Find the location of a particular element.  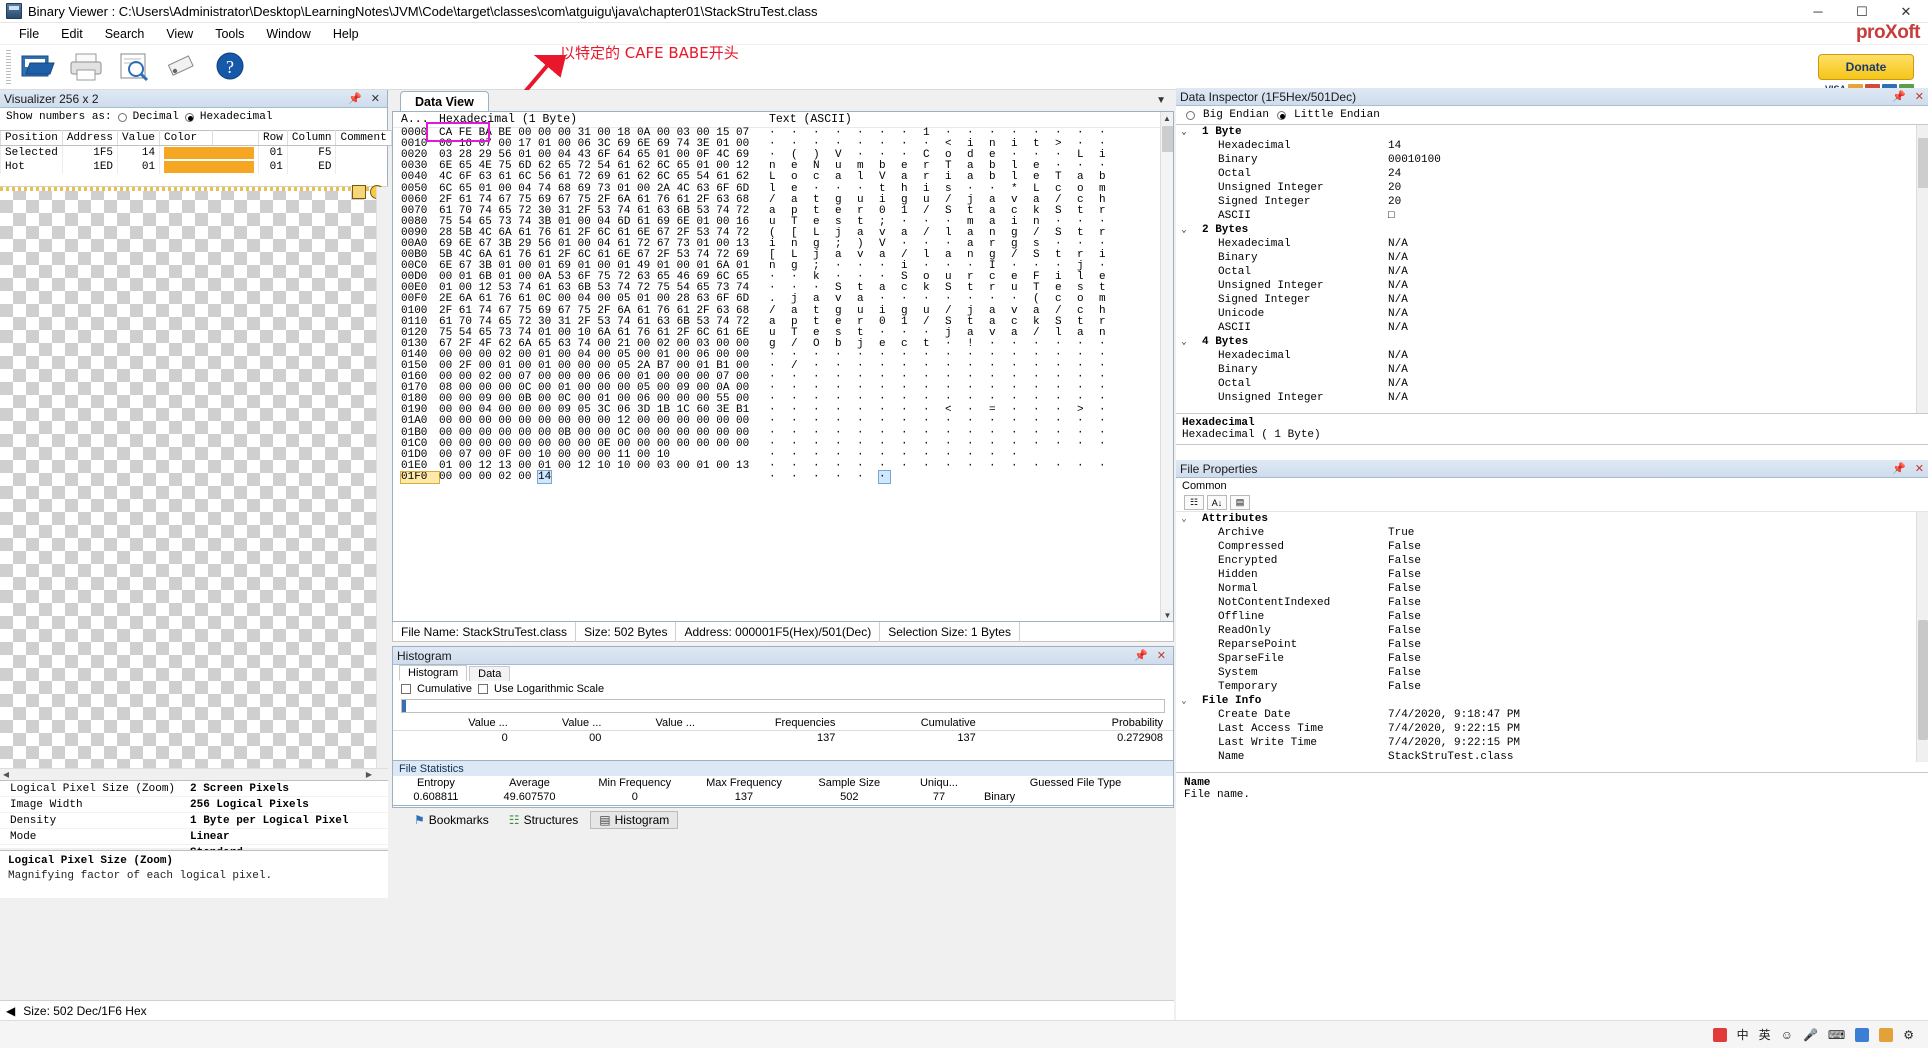

log-scale-checkbox is located at coordinates (483, 689).